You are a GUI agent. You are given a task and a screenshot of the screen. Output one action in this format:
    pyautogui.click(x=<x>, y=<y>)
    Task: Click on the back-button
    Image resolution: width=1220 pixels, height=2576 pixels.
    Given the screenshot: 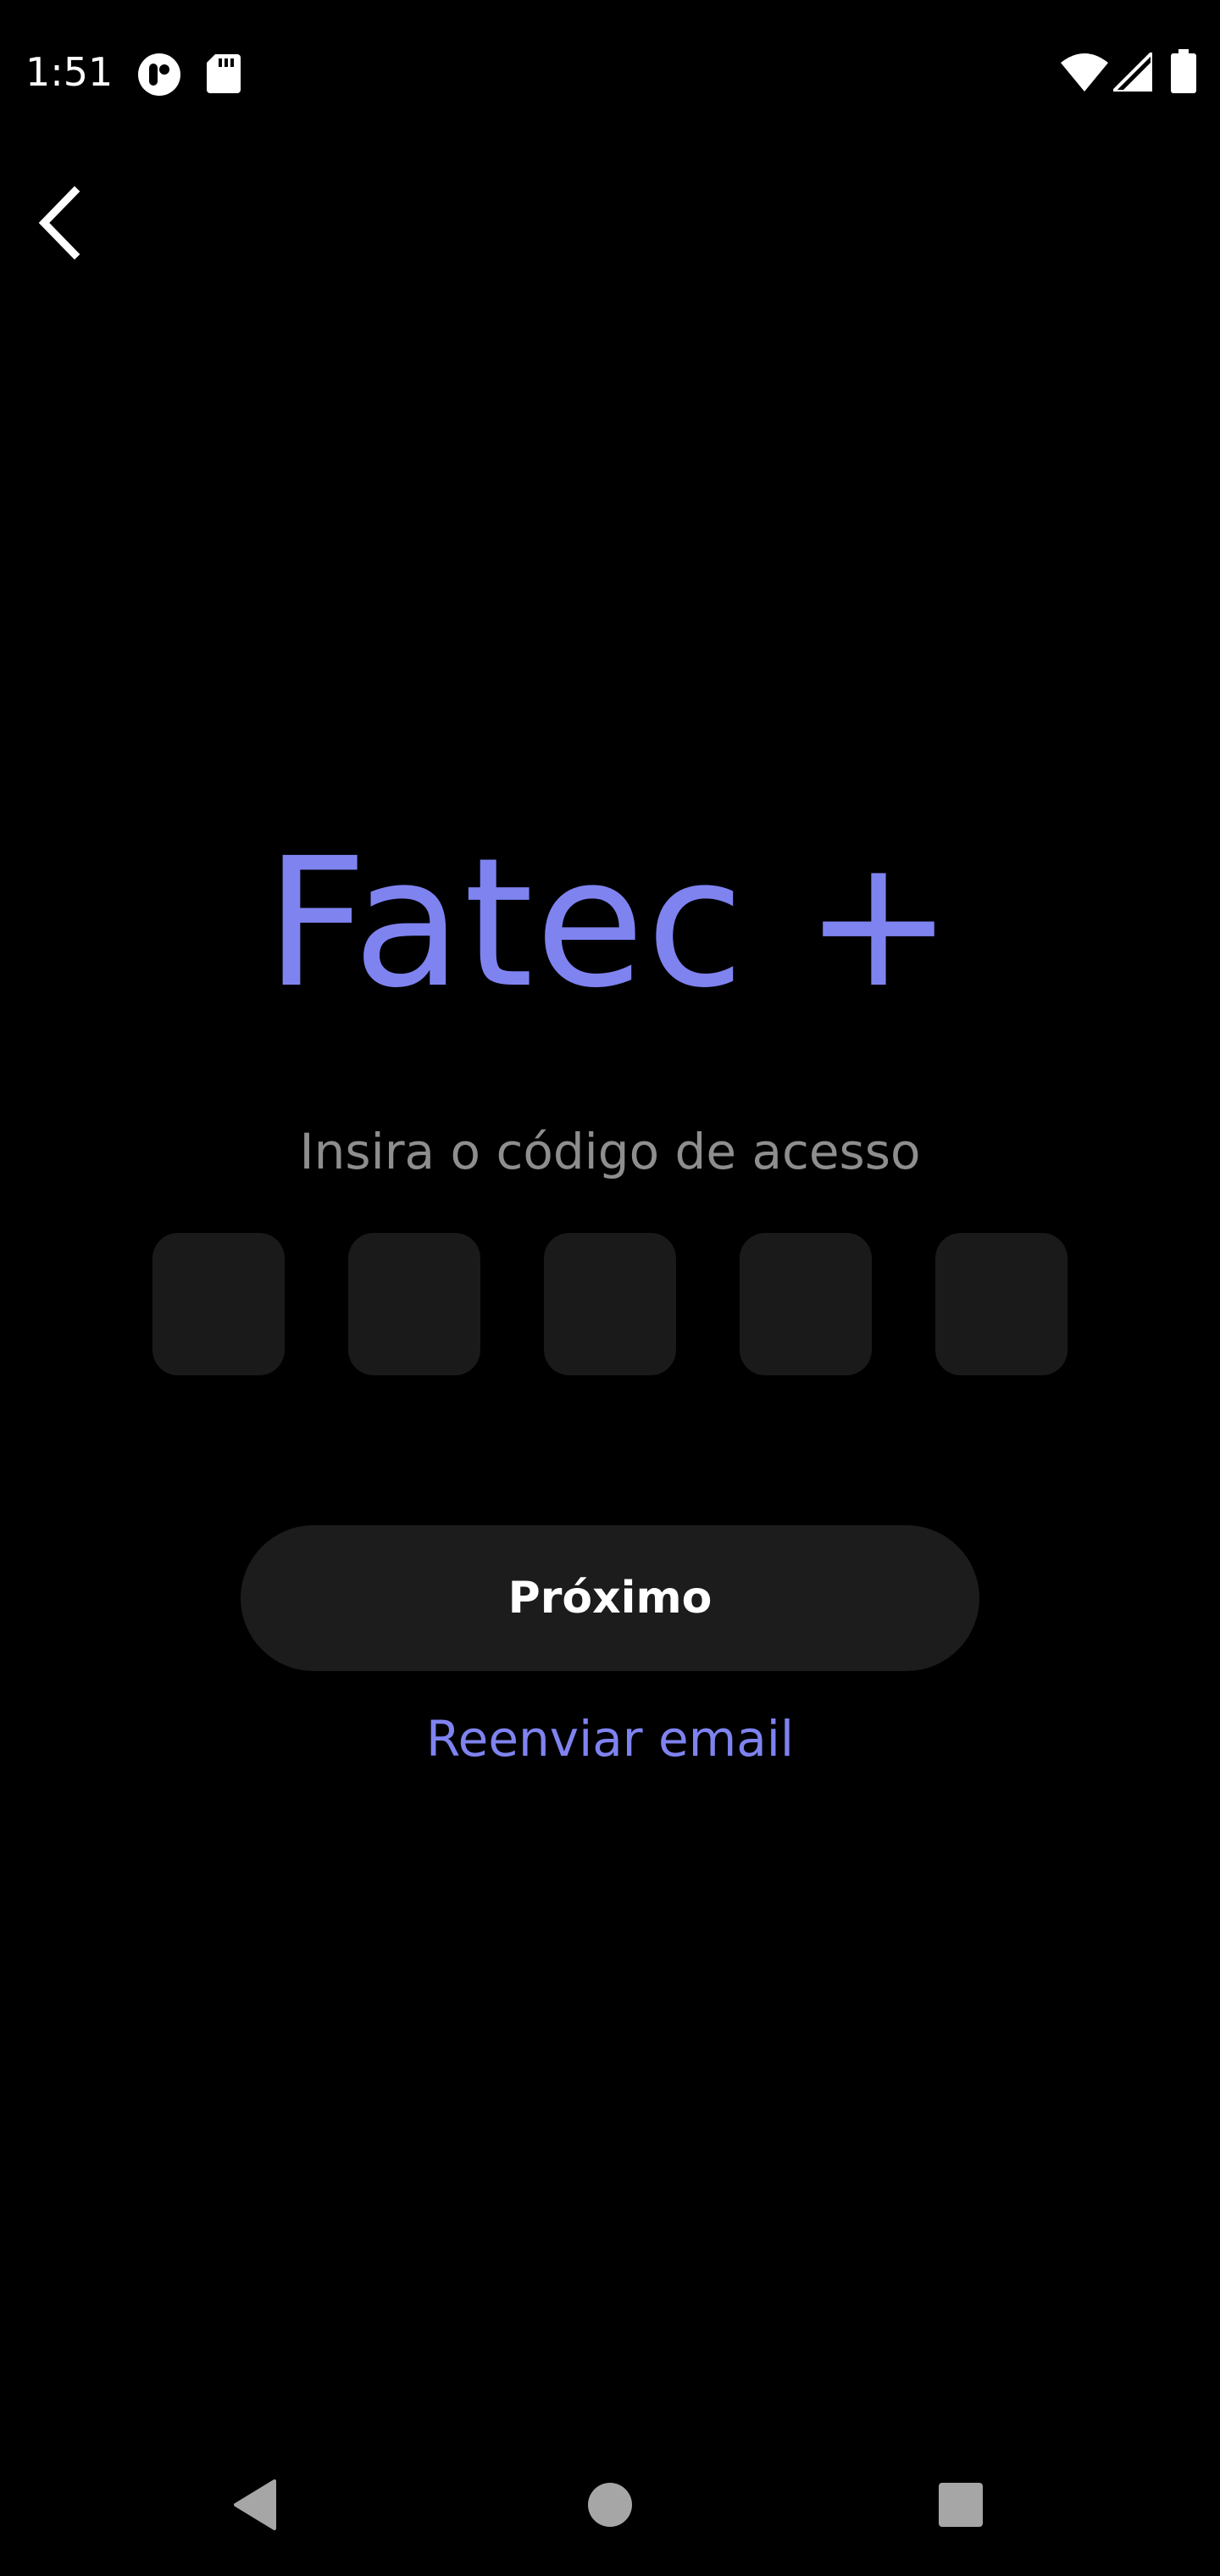 What is the action you would take?
    pyautogui.click(x=59, y=224)
    